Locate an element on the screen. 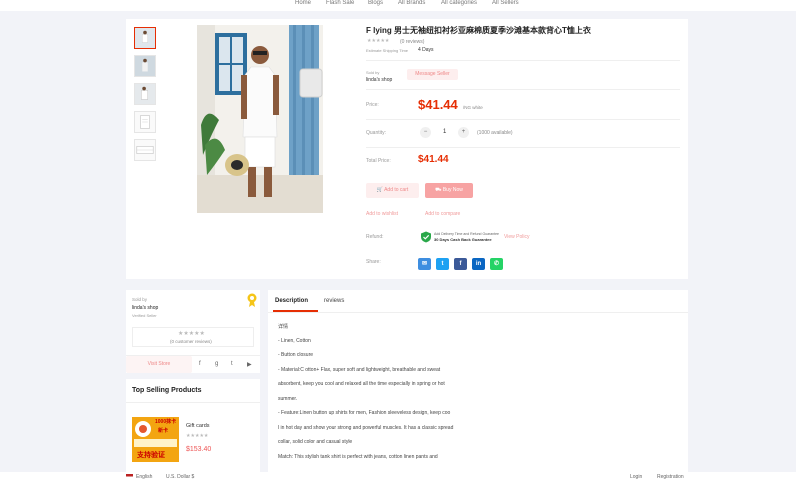  total-price-label: Total Price: is located at coordinates (378, 161).